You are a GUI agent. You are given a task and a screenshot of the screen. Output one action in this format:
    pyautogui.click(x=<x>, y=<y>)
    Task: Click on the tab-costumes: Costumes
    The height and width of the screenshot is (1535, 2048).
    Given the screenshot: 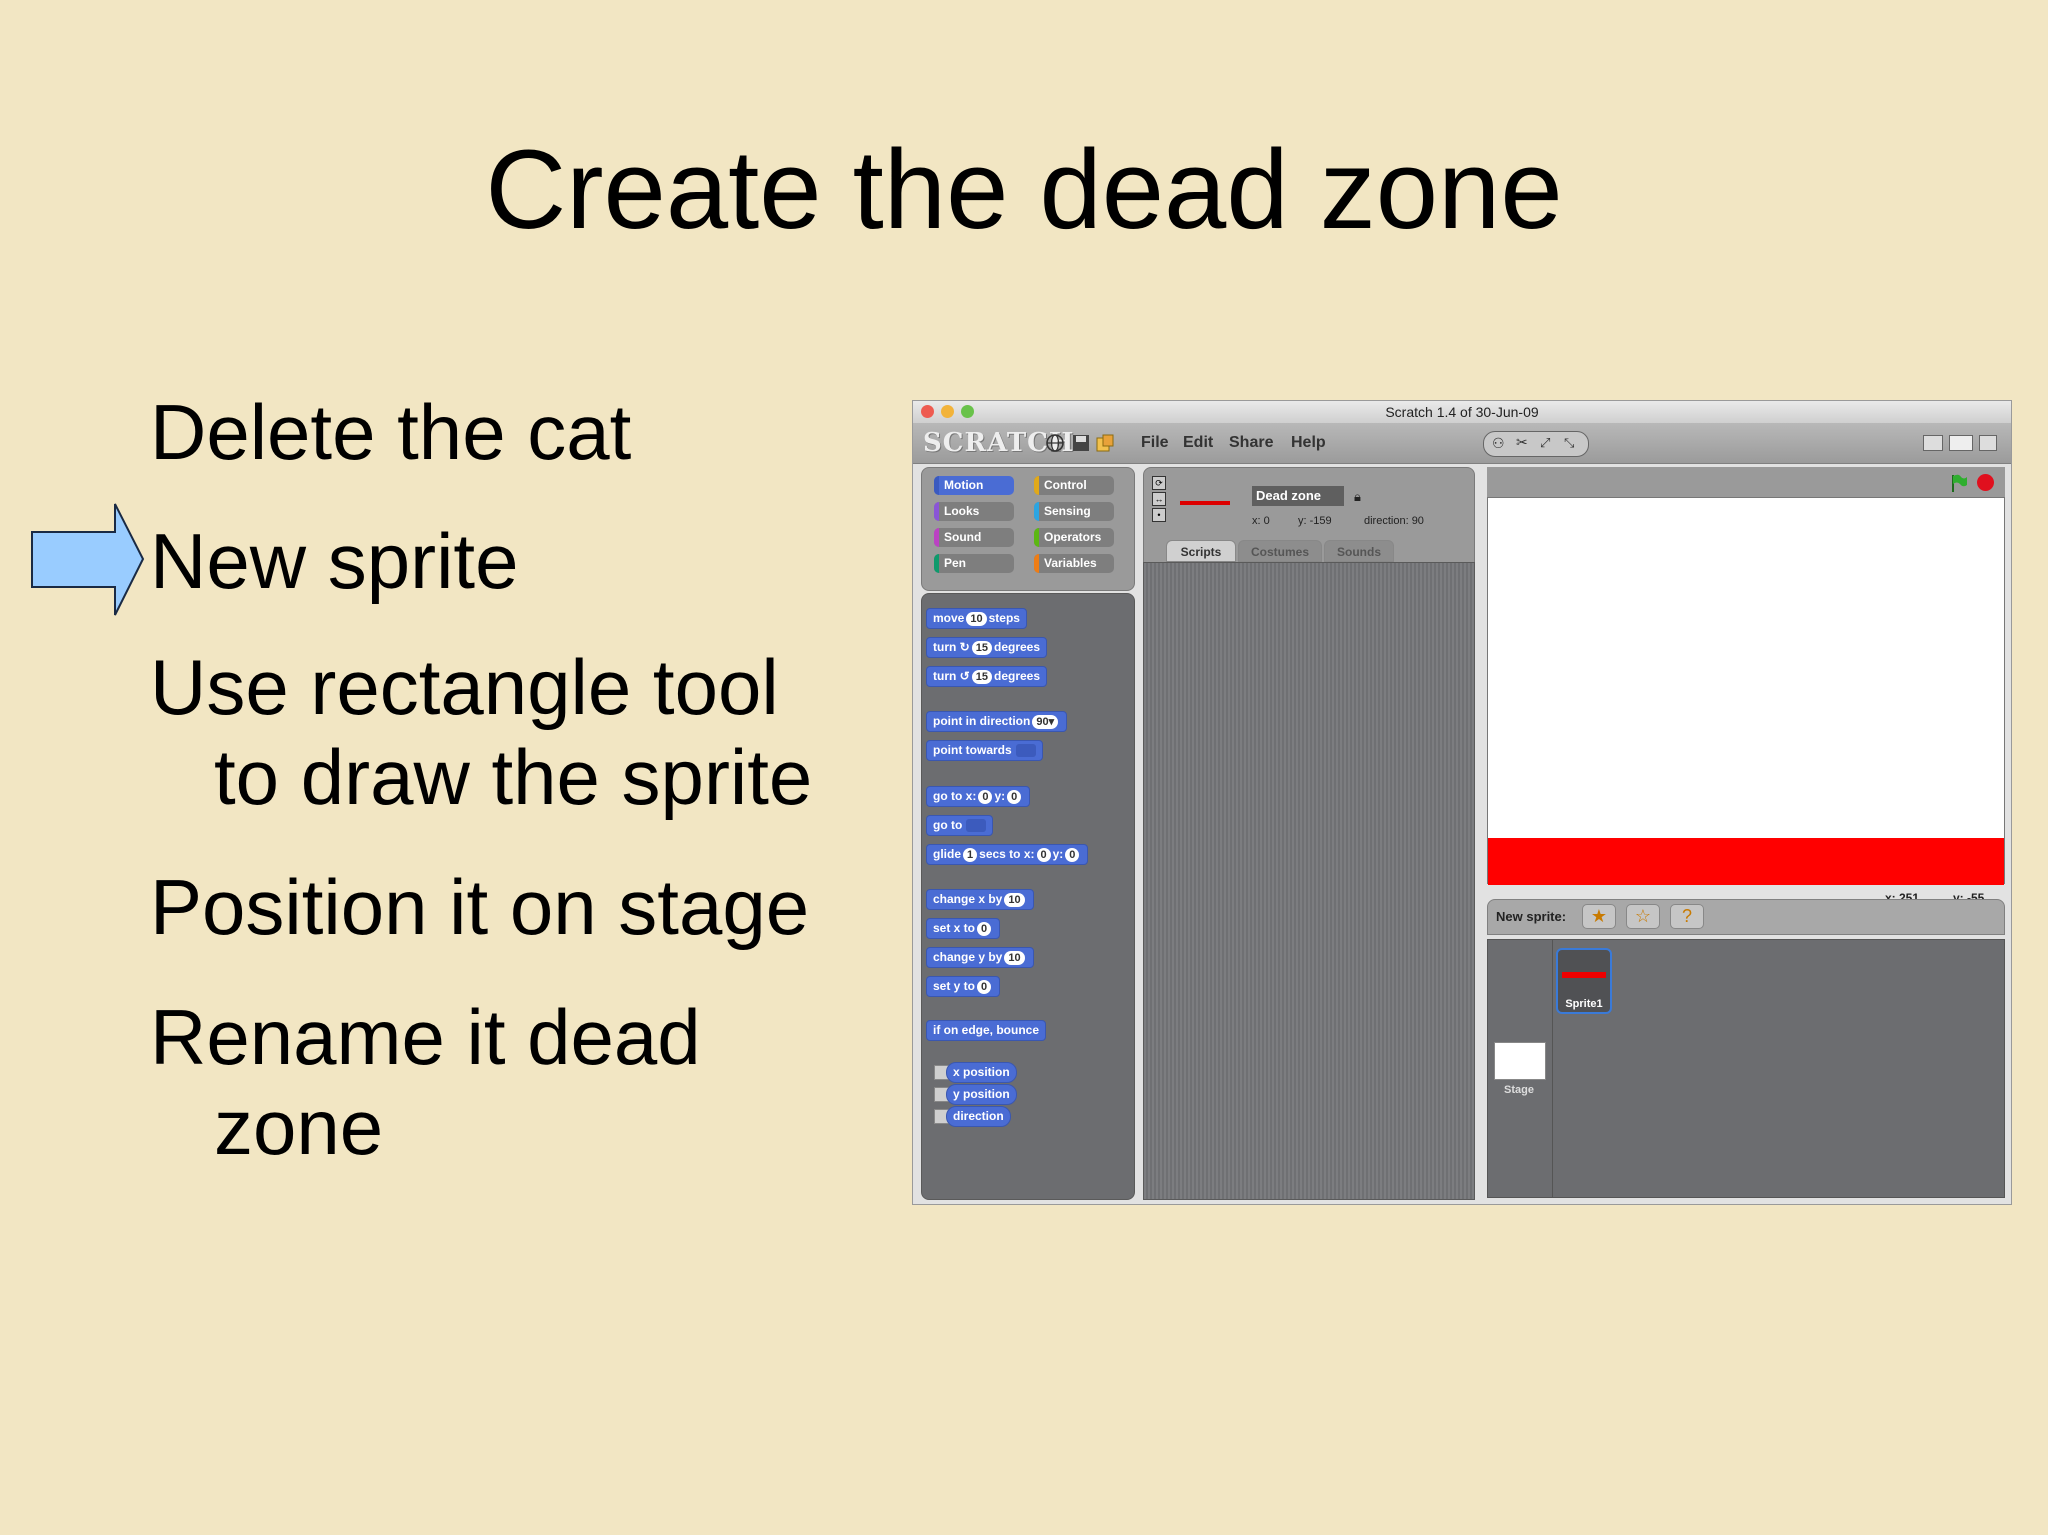 What is the action you would take?
    pyautogui.click(x=1280, y=551)
    